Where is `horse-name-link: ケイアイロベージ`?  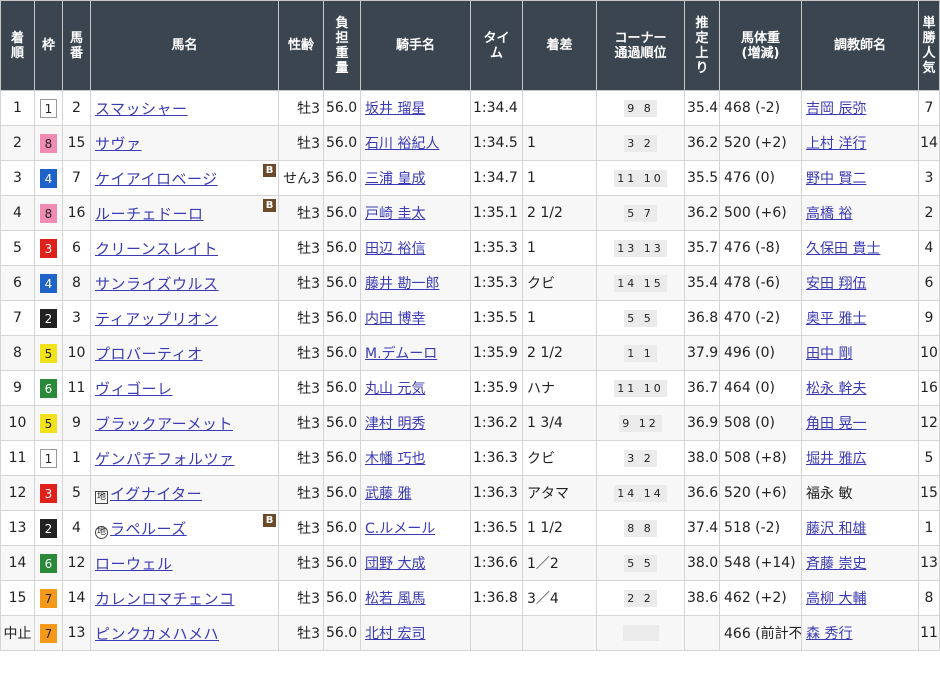
horse-name-link: ケイアイロベージ is located at coordinates (156, 179).